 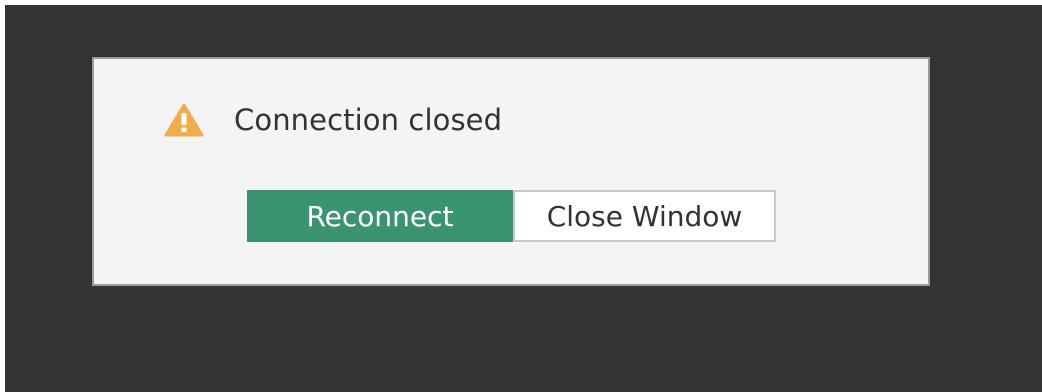 What do you see at coordinates (644, 216) in the screenshot?
I see `close-window-button: Close Window` at bounding box center [644, 216].